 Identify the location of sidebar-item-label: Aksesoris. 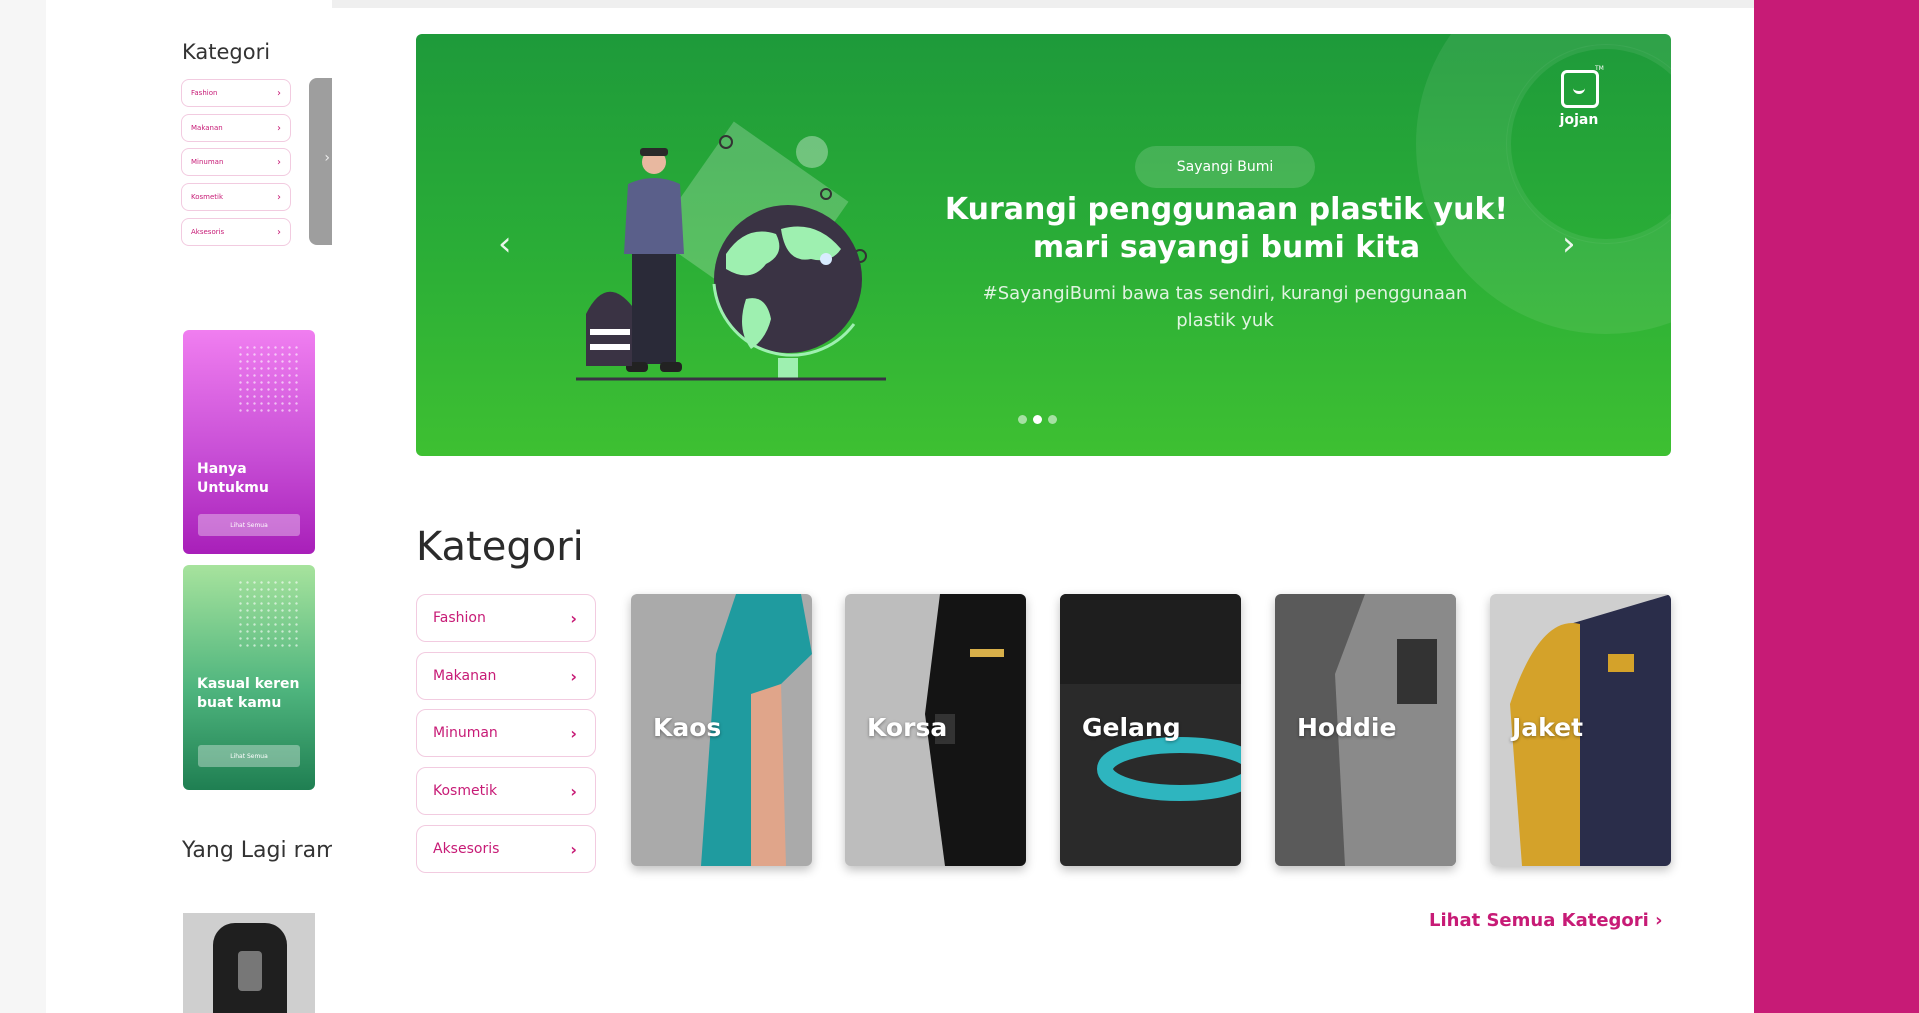
(208, 232).